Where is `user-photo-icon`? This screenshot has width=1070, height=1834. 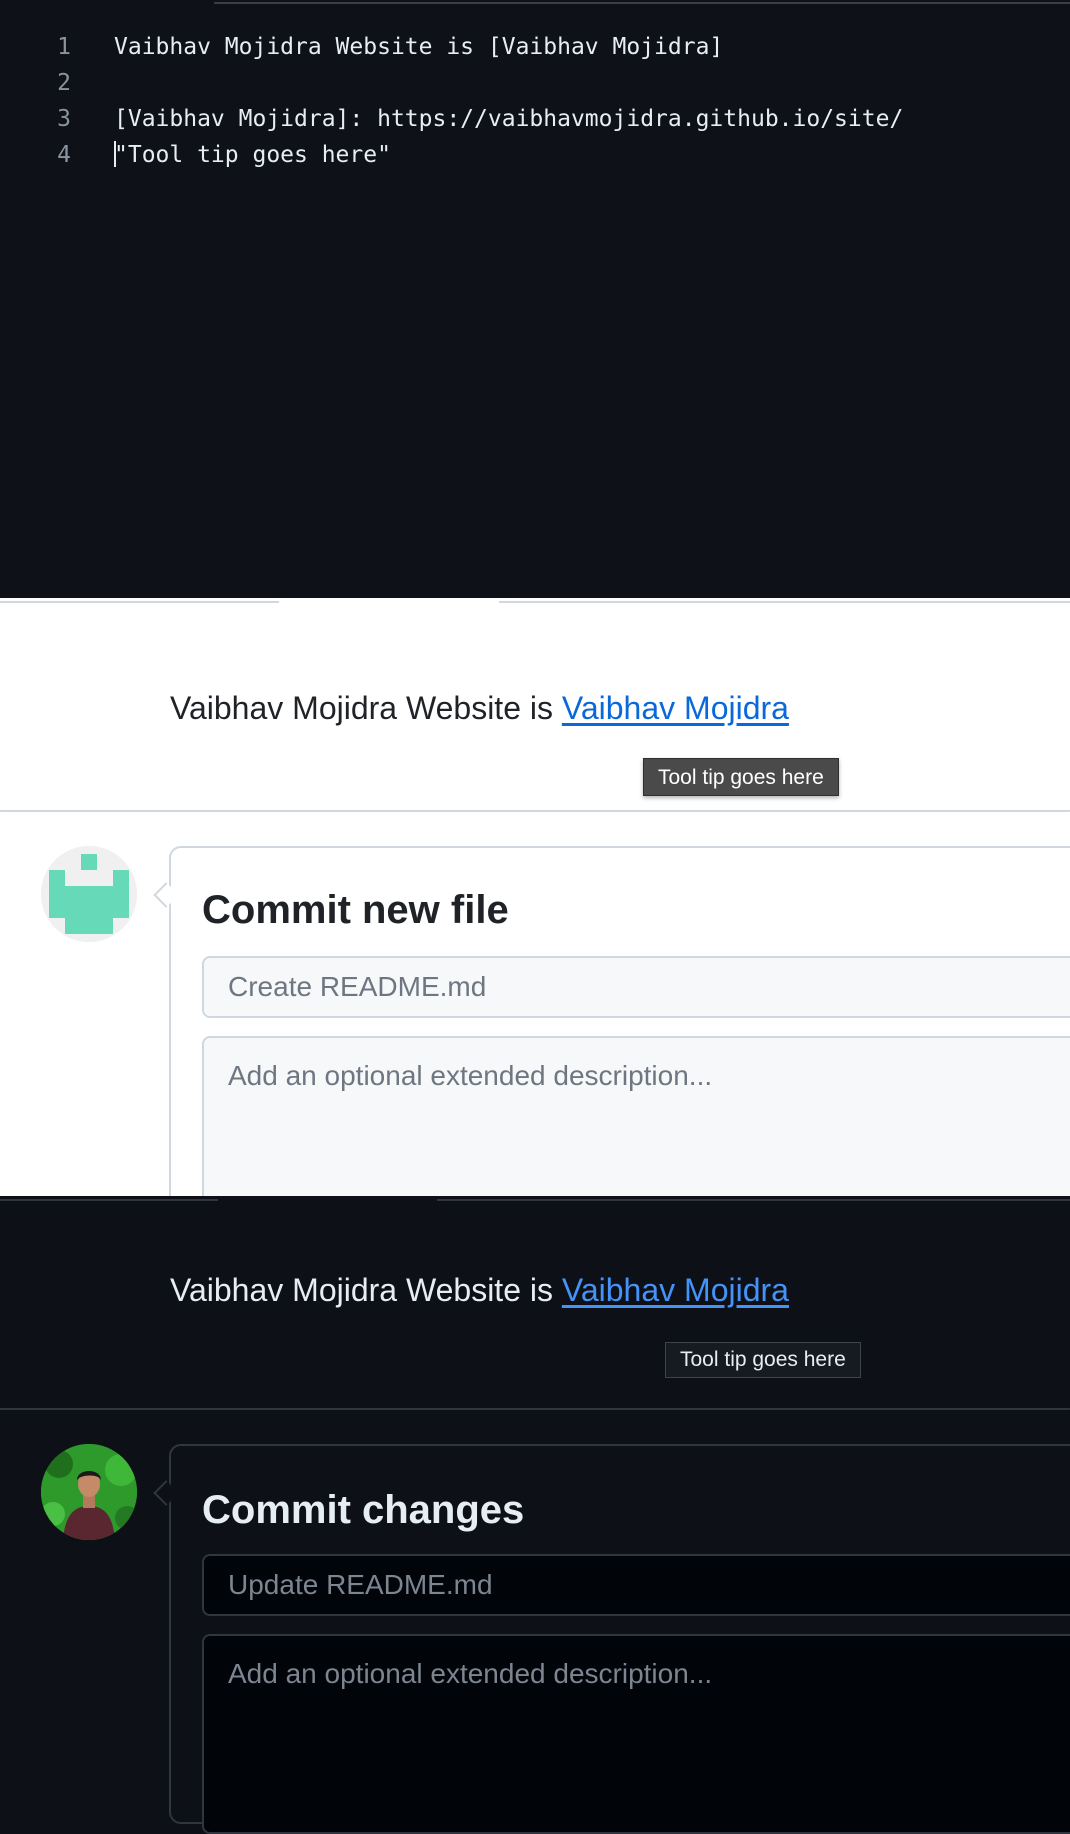 user-photo-icon is located at coordinates (89, 1492).